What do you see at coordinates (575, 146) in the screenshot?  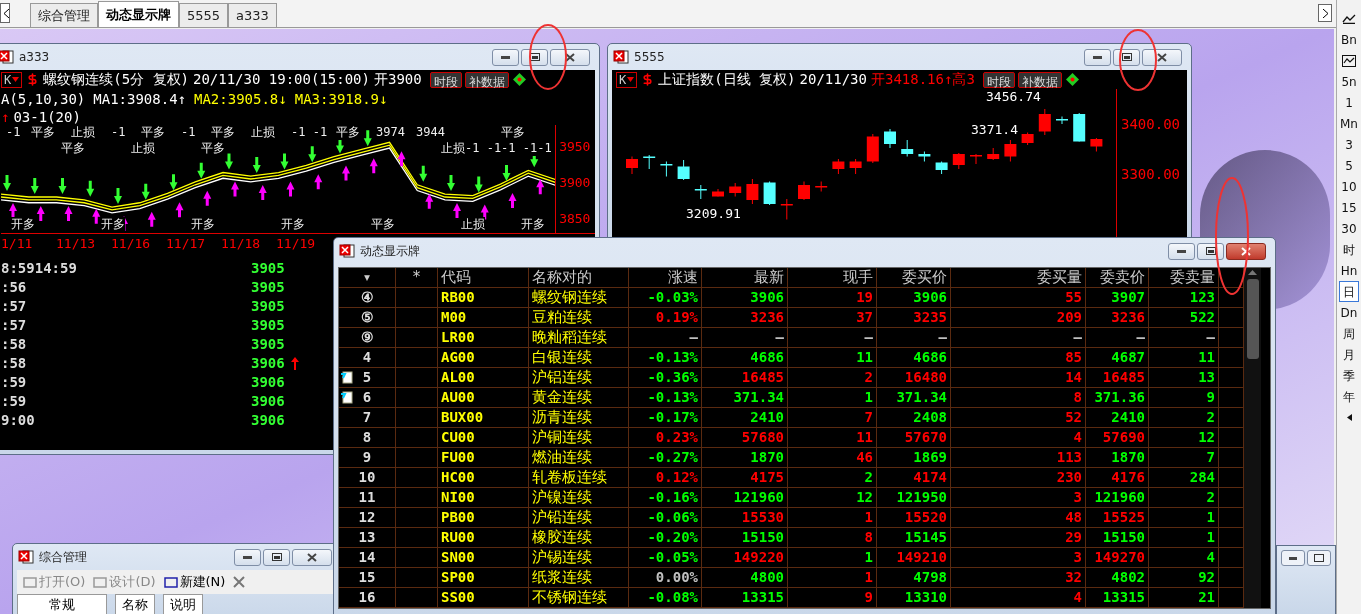 I see `axis-label: 3950` at bounding box center [575, 146].